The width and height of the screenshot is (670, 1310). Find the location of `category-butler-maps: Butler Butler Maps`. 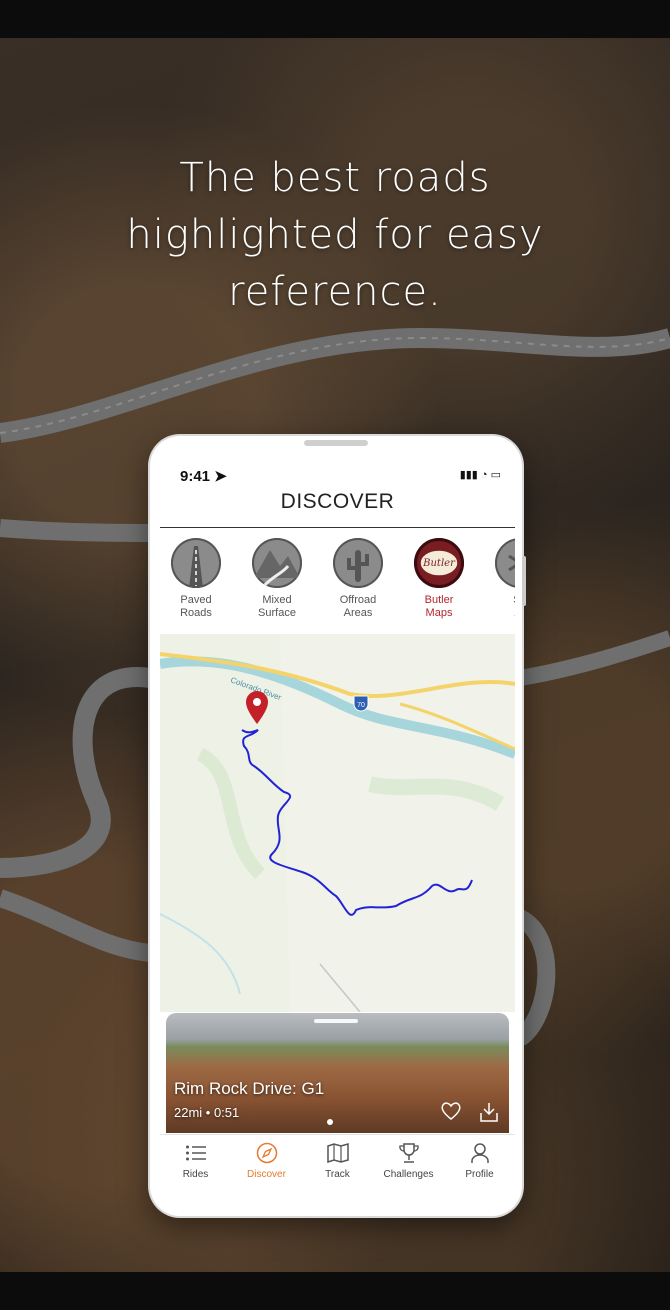

category-butler-maps: Butler Butler Maps is located at coordinates (439, 579).